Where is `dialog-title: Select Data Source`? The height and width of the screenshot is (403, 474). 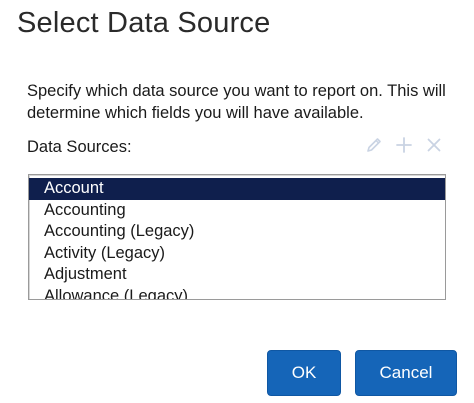
dialog-title: Select Data Source is located at coordinates (144, 23).